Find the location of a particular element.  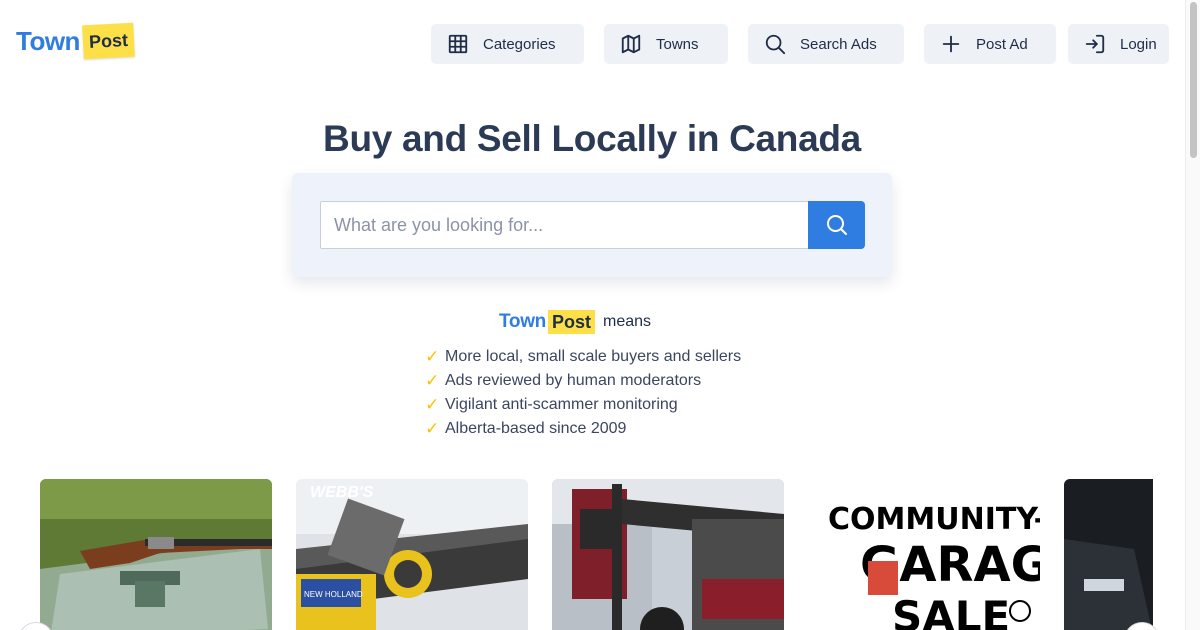

login-button: Login is located at coordinates (1118, 44).